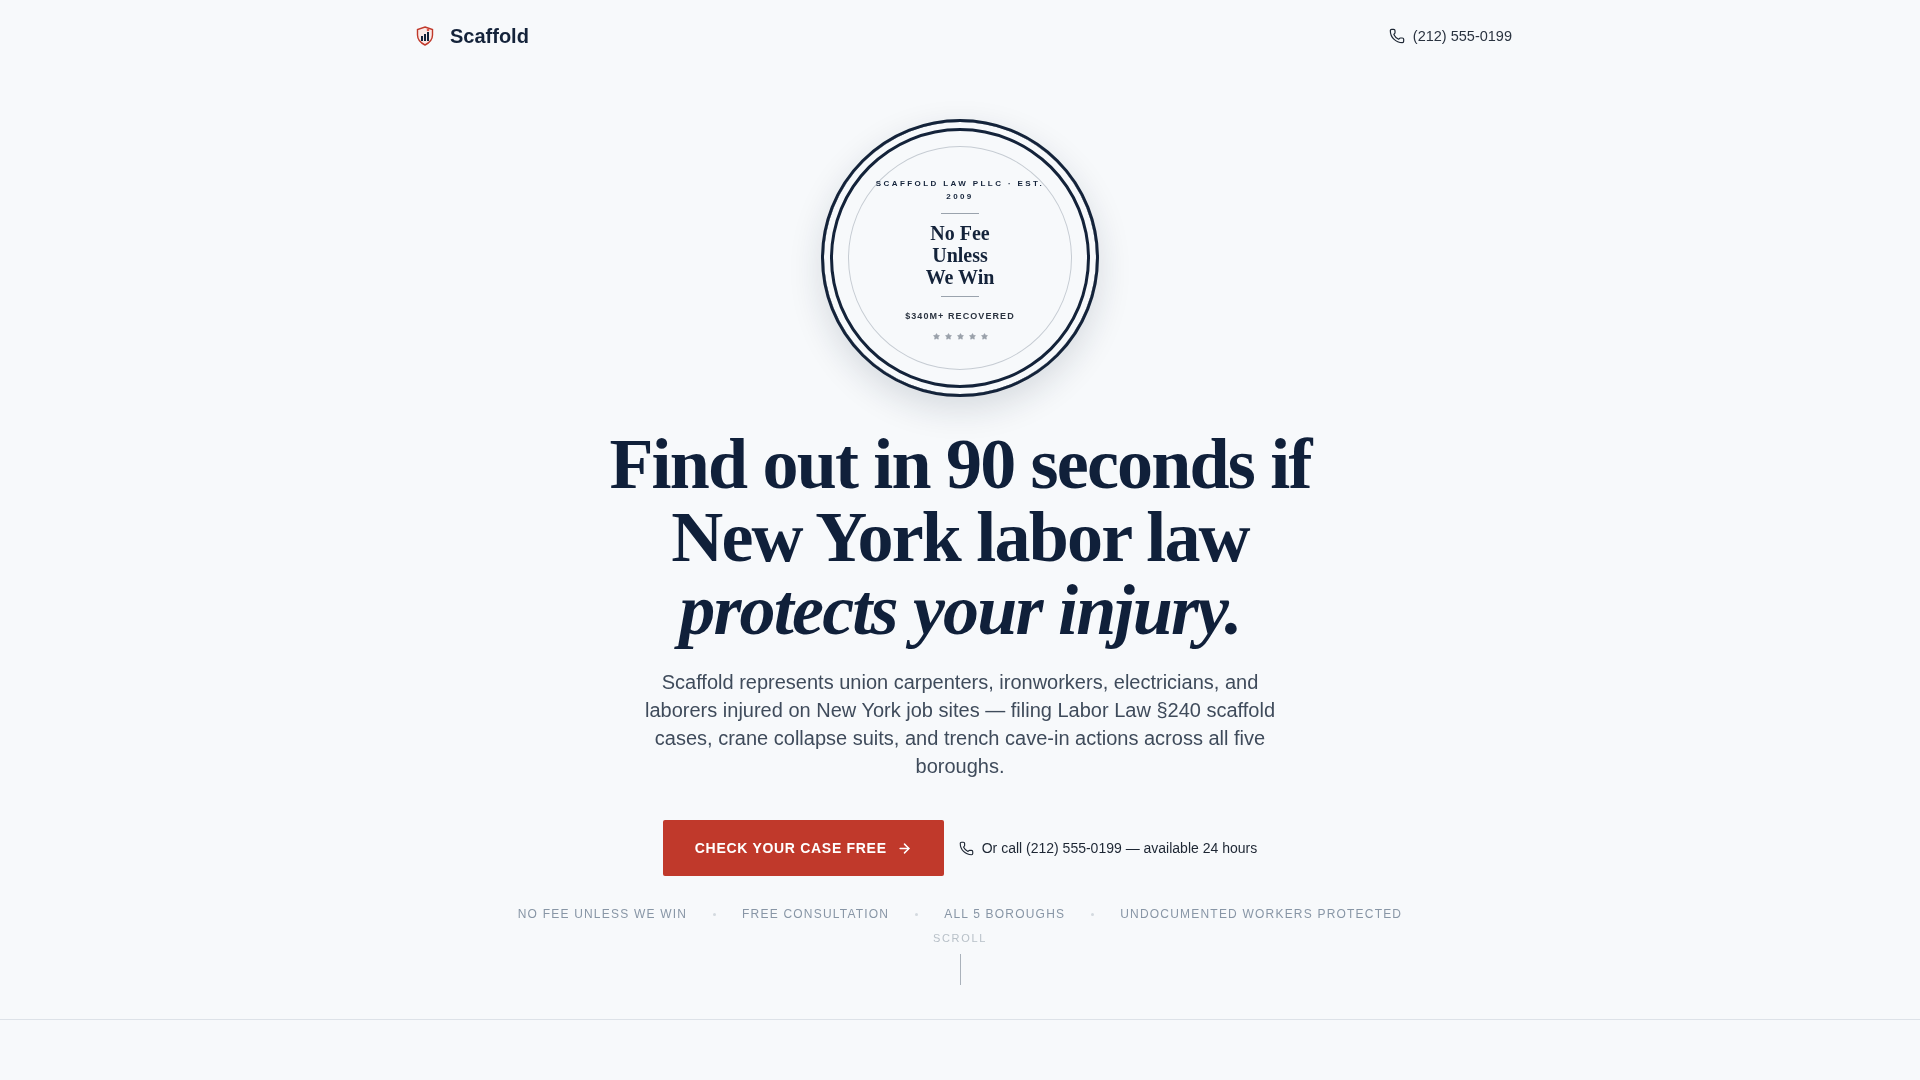 Image resolution: width=1920 pixels, height=1080 pixels. Describe the element at coordinates (960, 254) in the screenshot. I see `seal-title: No Fee Unless We Win` at that location.